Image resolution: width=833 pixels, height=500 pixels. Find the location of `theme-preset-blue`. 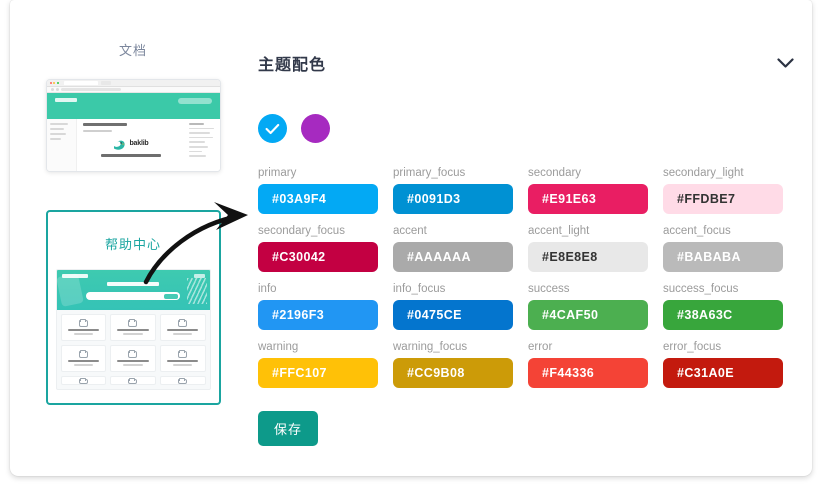

theme-preset-blue is located at coordinates (272, 128).